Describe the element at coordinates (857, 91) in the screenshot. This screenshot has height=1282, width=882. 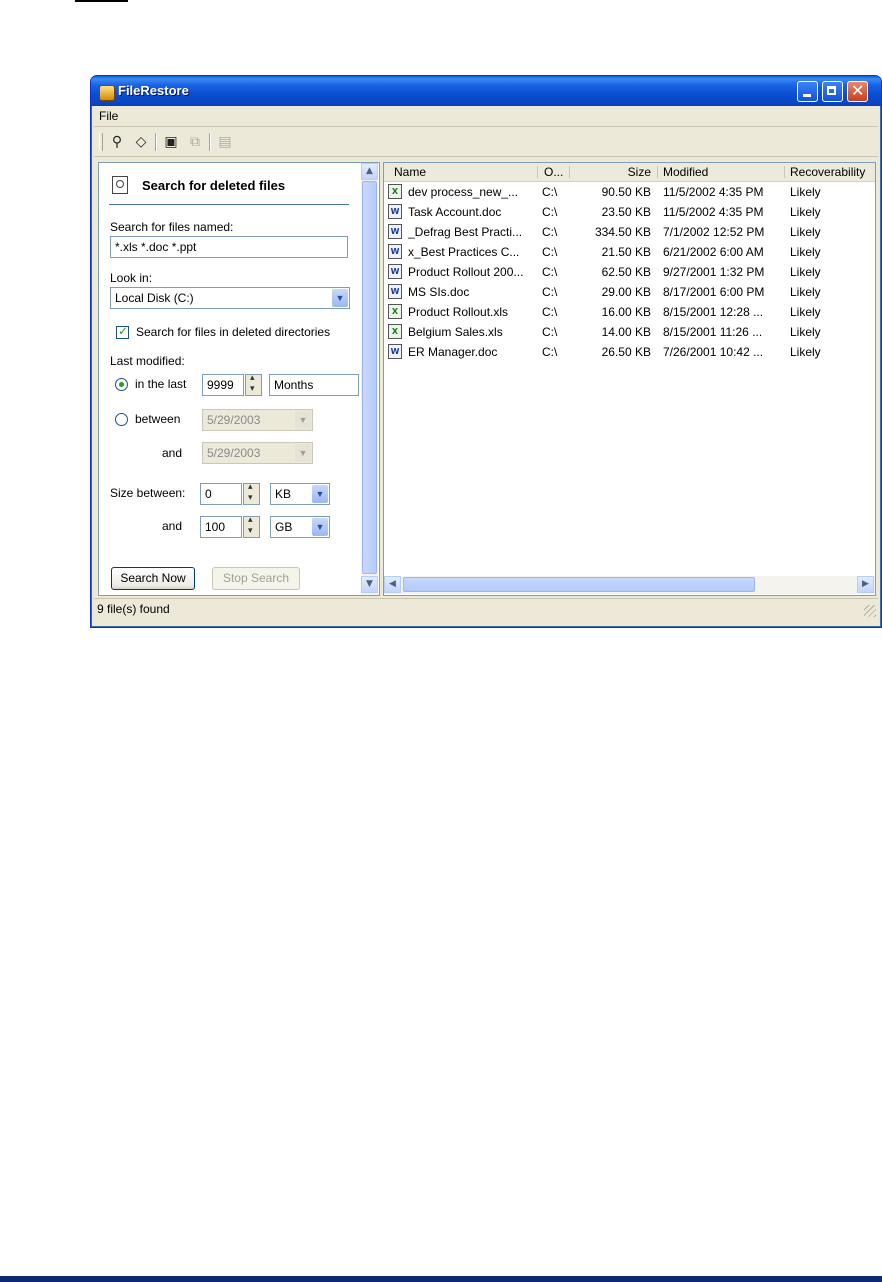
I see `close-button: ✕` at that location.